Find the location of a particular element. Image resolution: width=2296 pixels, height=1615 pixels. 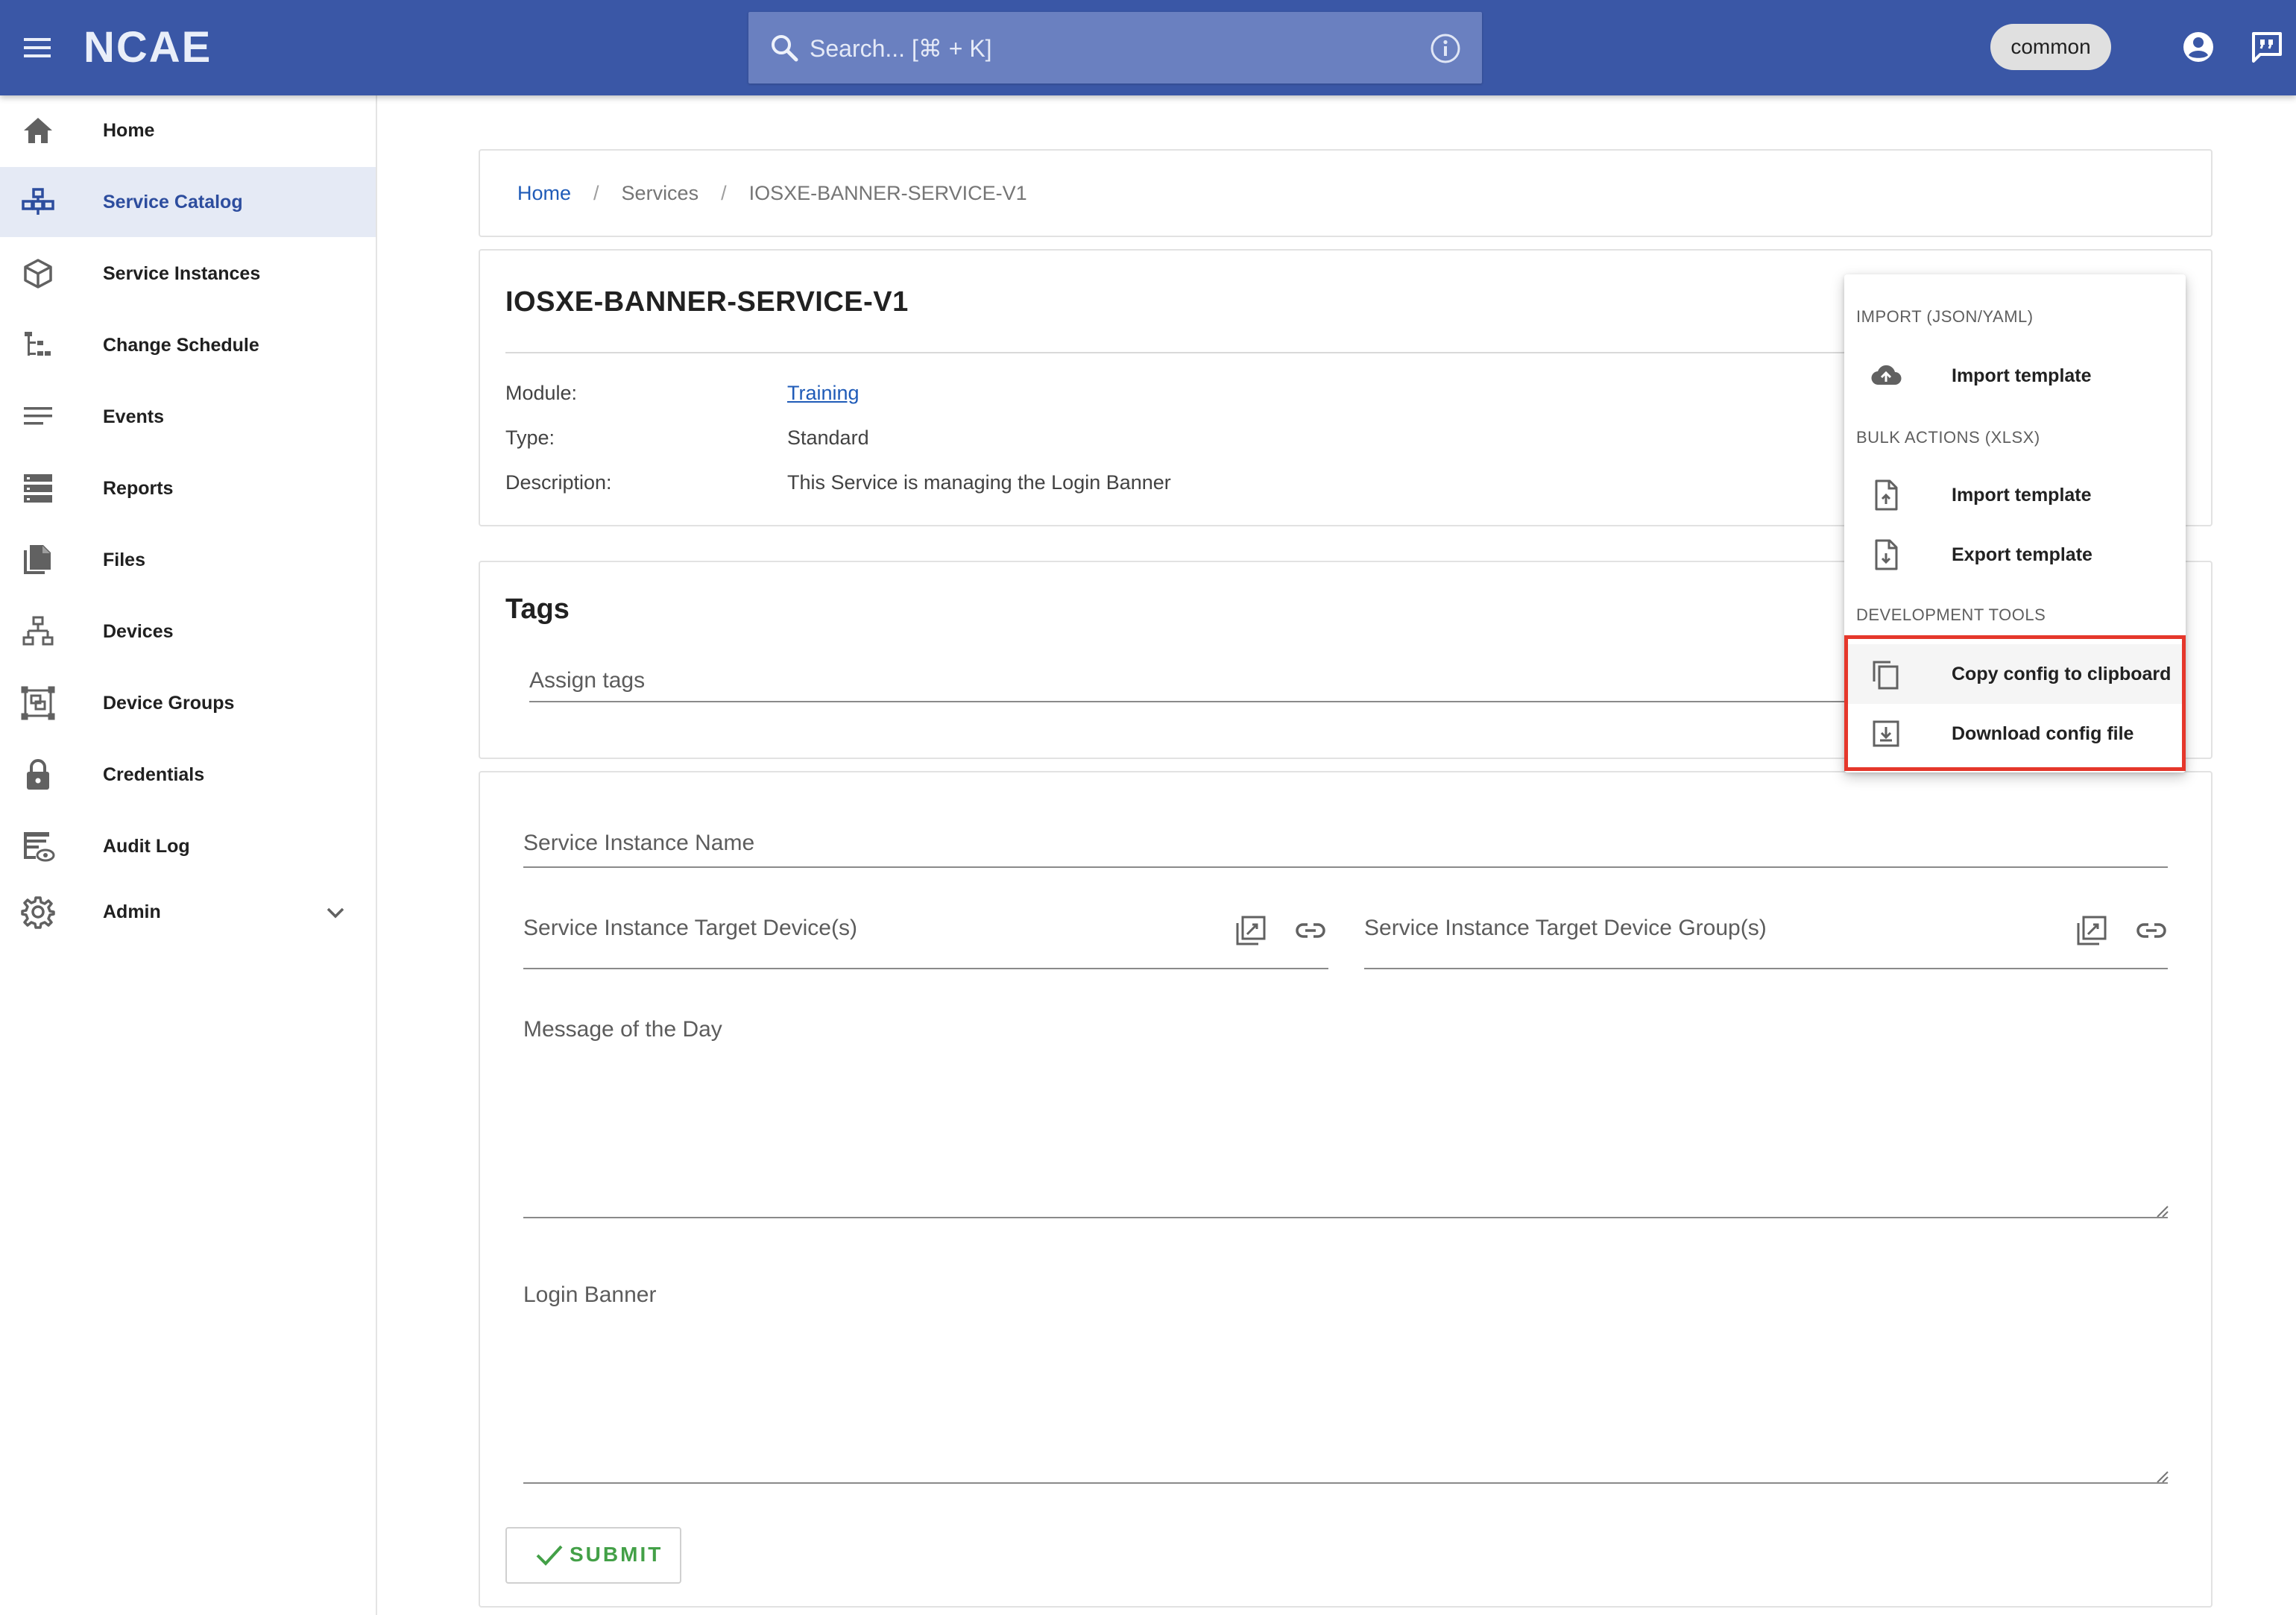

sidebar-item-device-groups: Device Groups is located at coordinates (188, 703).